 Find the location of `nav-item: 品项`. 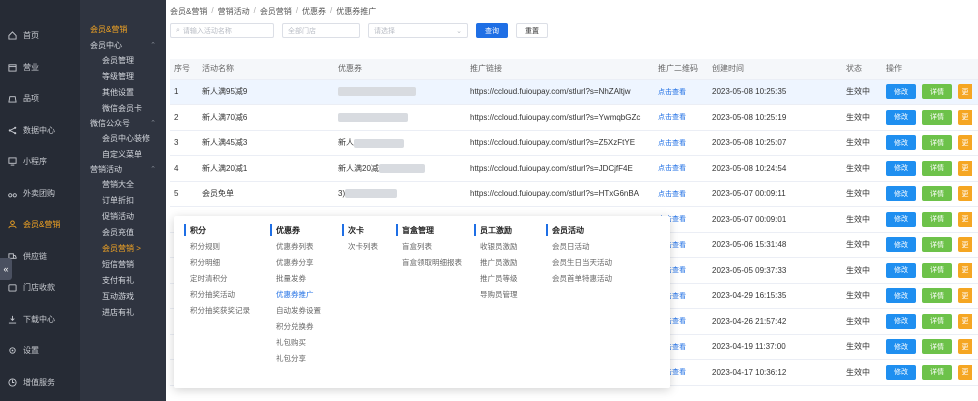

nav-item: 品项 is located at coordinates (40, 99).